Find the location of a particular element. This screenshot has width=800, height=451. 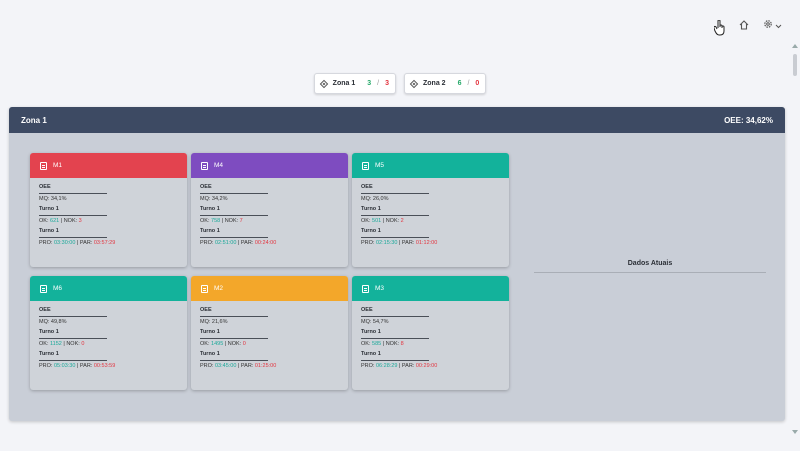

zone-nok-count: 3 is located at coordinates (387, 83).